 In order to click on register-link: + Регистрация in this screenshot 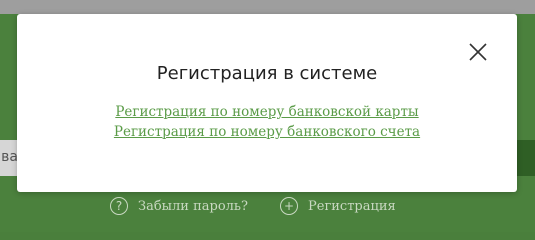, I will do `click(338, 206)`.